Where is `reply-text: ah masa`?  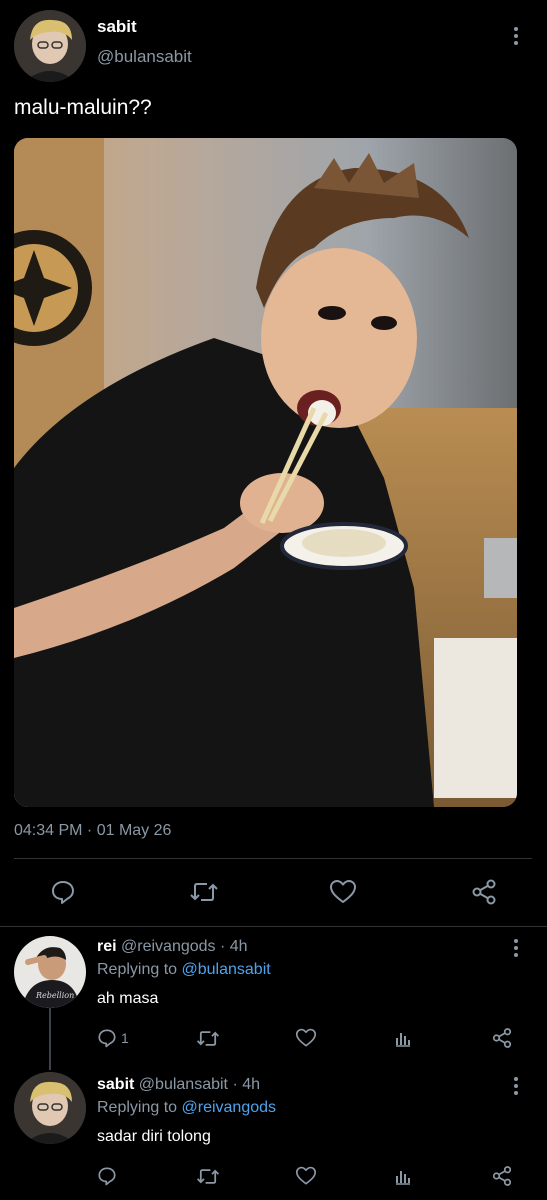 reply-text: ah masa is located at coordinates (128, 998).